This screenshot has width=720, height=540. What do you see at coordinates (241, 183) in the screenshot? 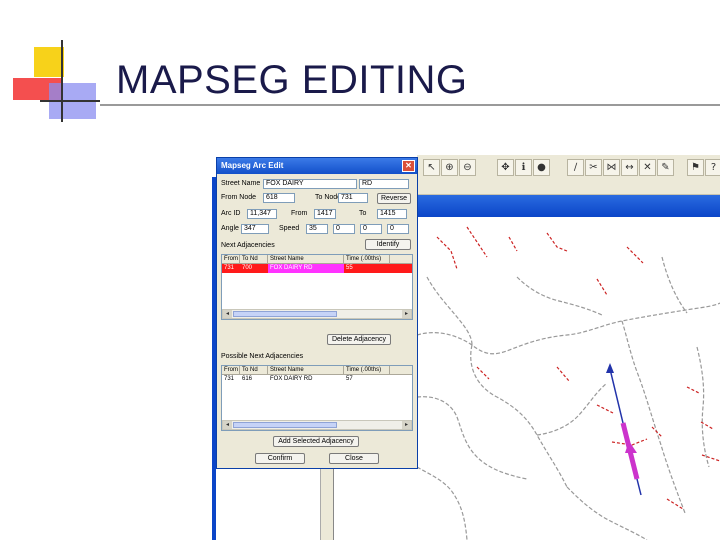
I see `street-name-label: Street Name` at bounding box center [241, 183].